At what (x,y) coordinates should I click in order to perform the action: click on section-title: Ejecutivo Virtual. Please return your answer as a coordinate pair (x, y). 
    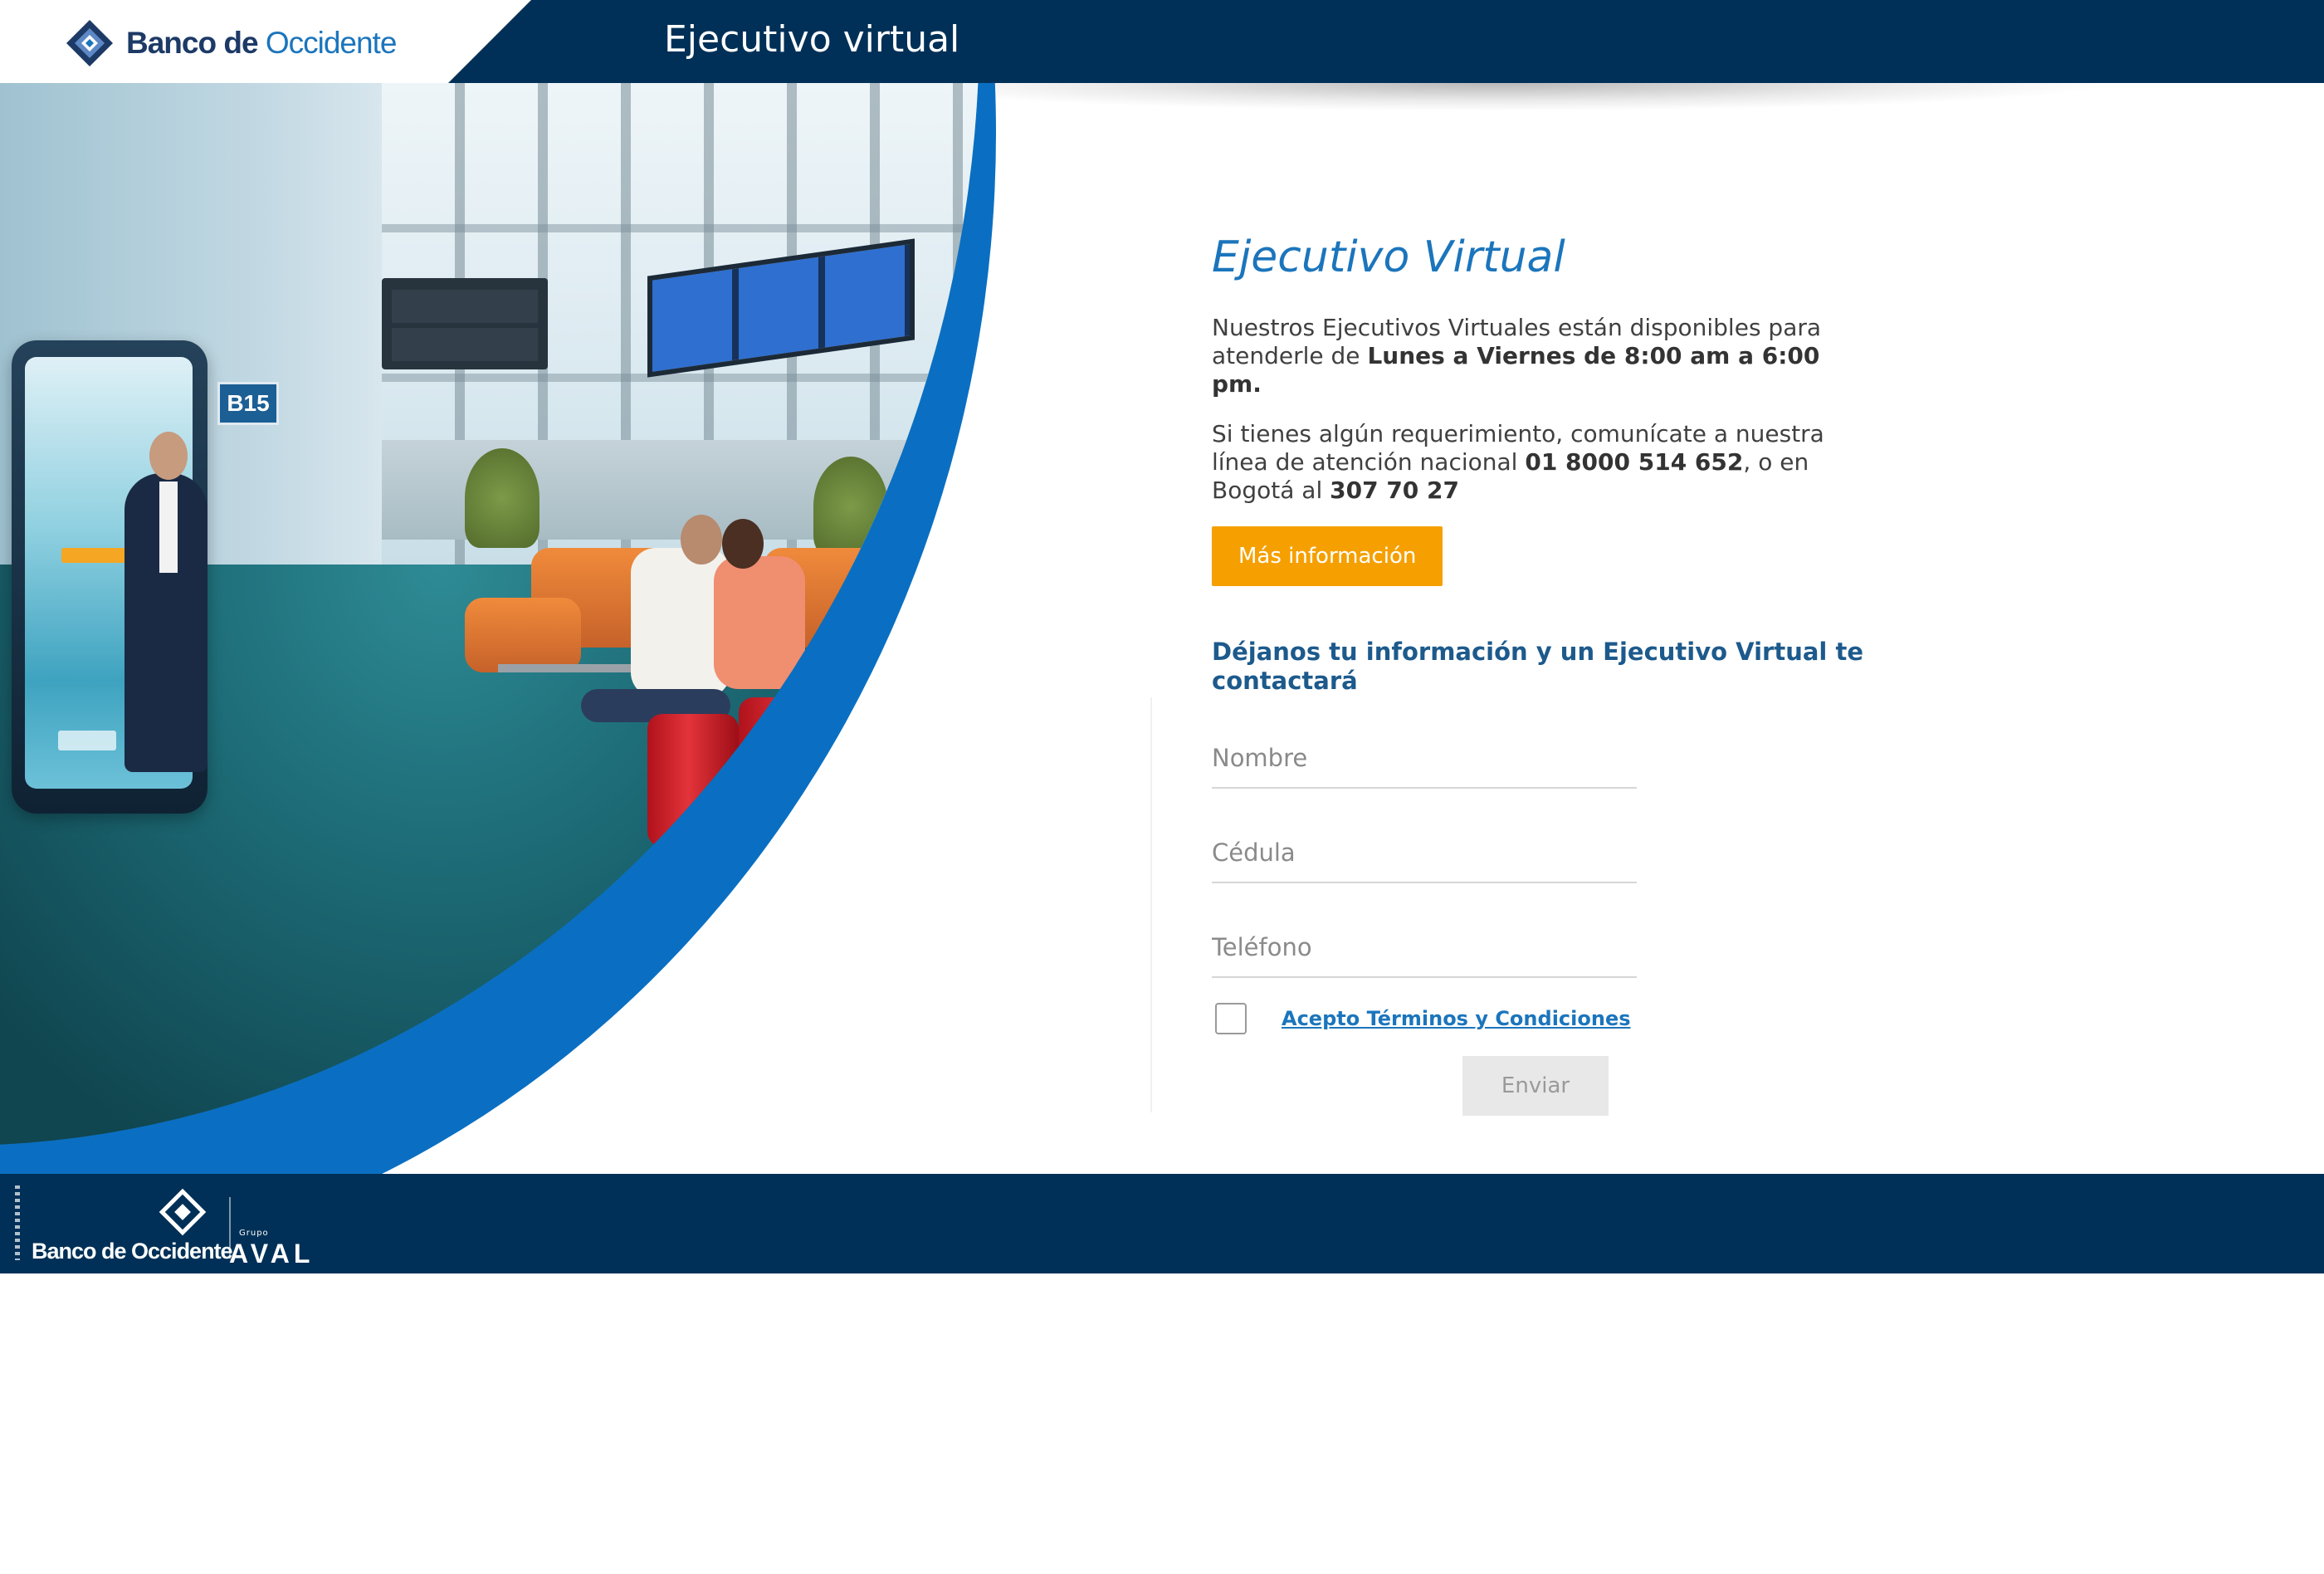
    Looking at the image, I should click on (1388, 257).